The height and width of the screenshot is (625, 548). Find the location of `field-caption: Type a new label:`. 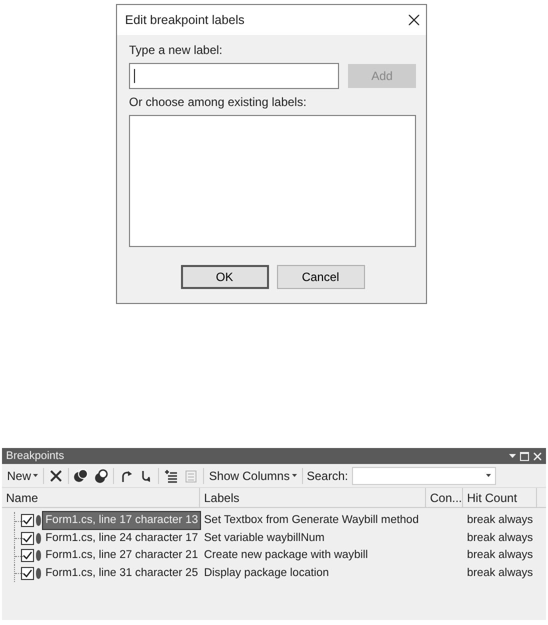

field-caption: Type a new label: is located at coordinates (176, 50).